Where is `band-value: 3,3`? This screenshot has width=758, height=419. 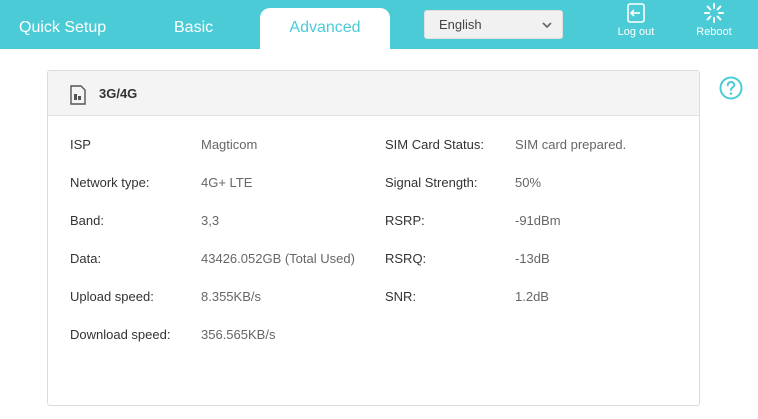 band-value: 3,3 is located at coordinates (210, 220).